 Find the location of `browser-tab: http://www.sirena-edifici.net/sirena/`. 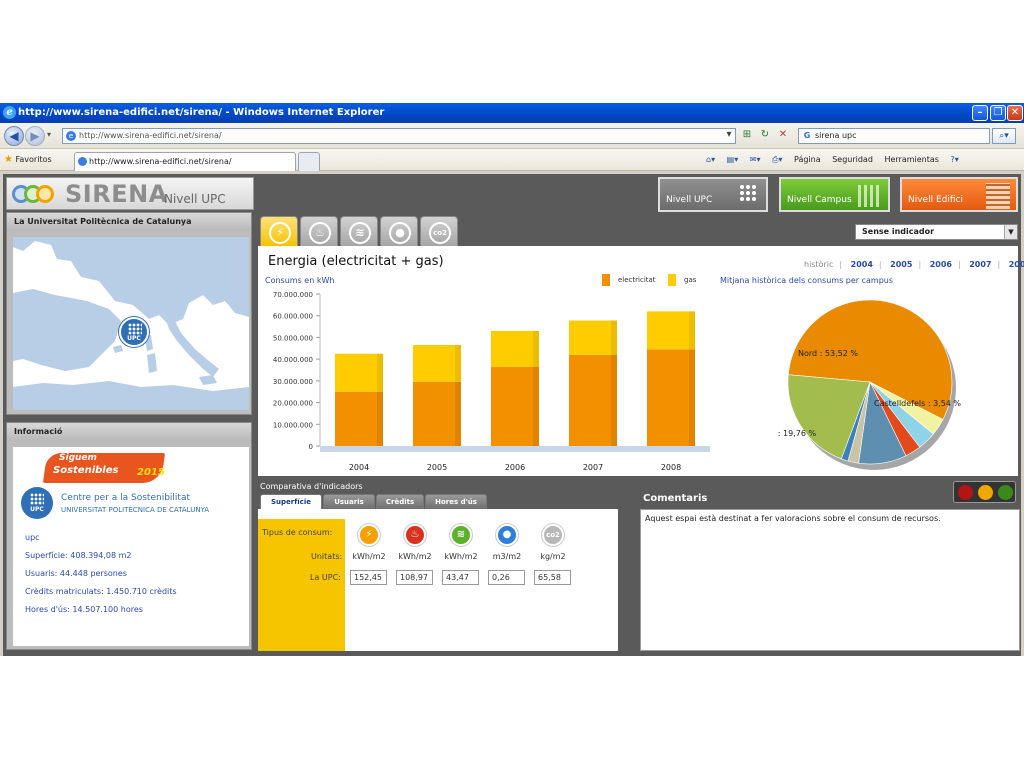

browser-tab: http://www.sirena-edifici.net/sirena/ is located at coordinates (185, 161).